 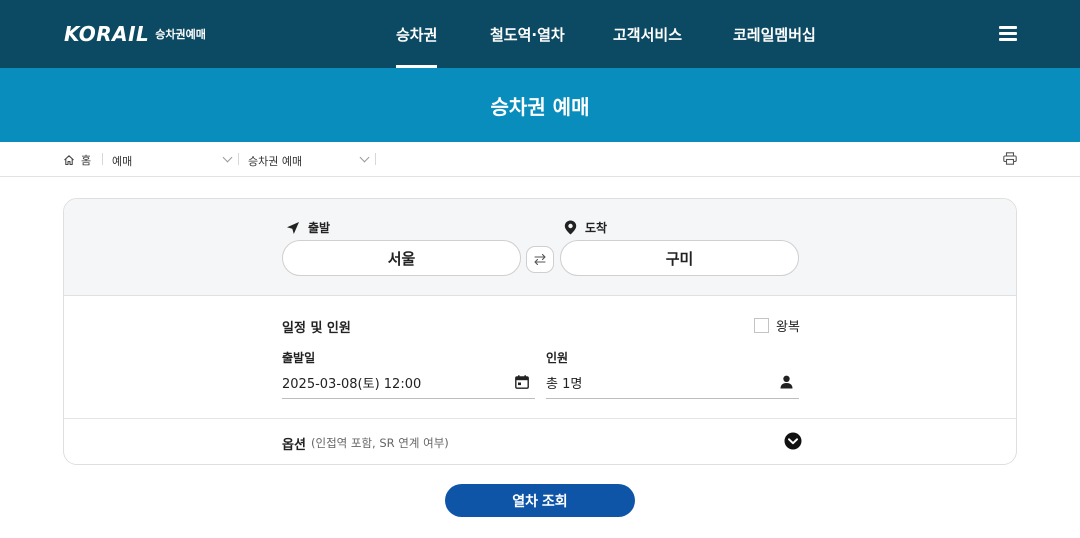 What do you see at coordinates (540, 500) in the screenshot?
I see `train-search-button: 열차 조회` at bounding box center [540, 500].